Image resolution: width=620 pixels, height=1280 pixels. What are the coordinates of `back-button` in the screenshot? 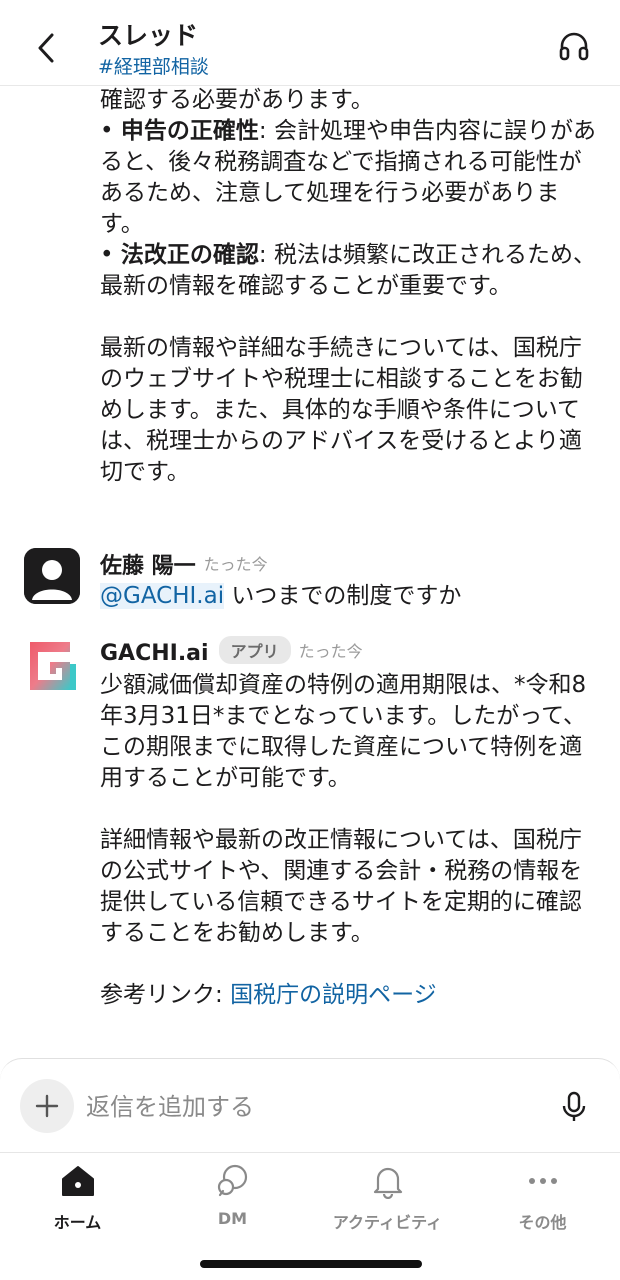 It's located at (46, 48).